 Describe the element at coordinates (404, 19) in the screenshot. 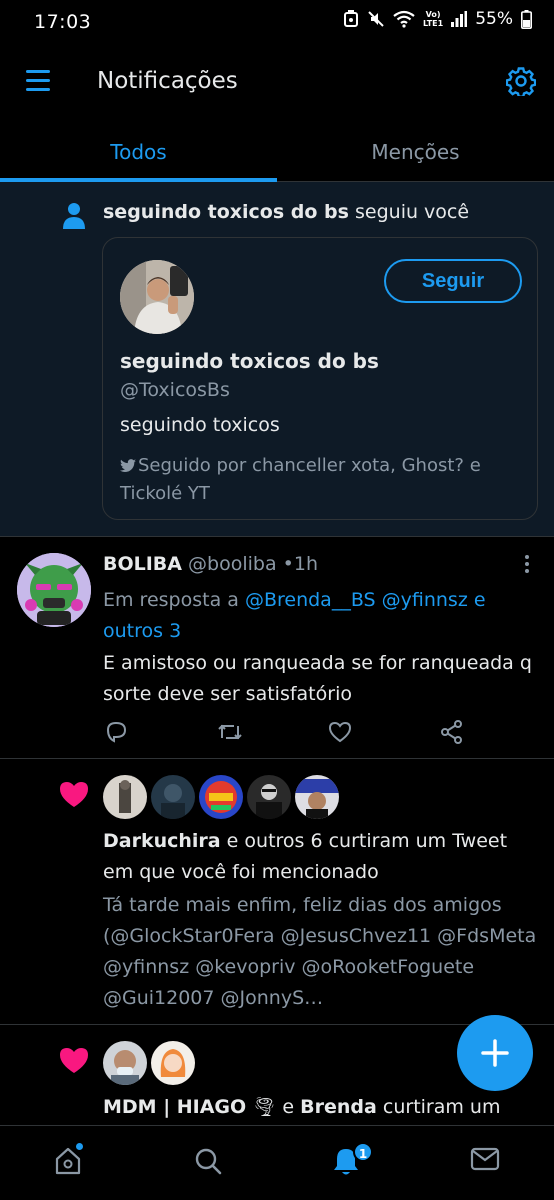

I see `wifi-icon` at that location.